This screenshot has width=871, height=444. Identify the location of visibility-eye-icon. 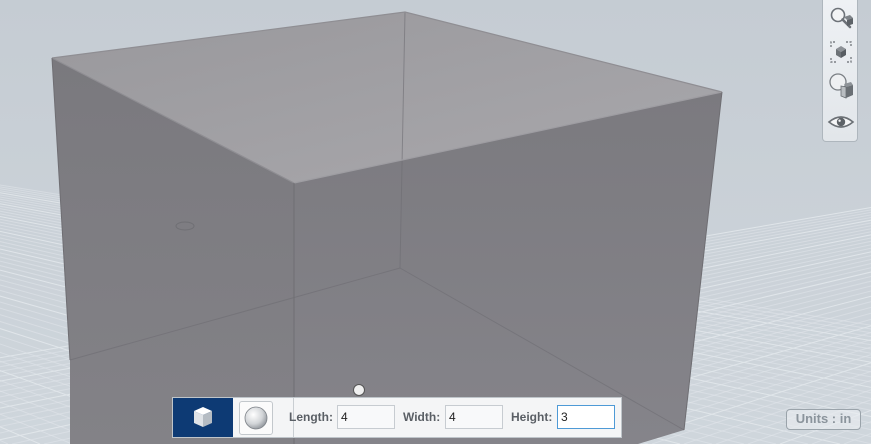
(841, 122).